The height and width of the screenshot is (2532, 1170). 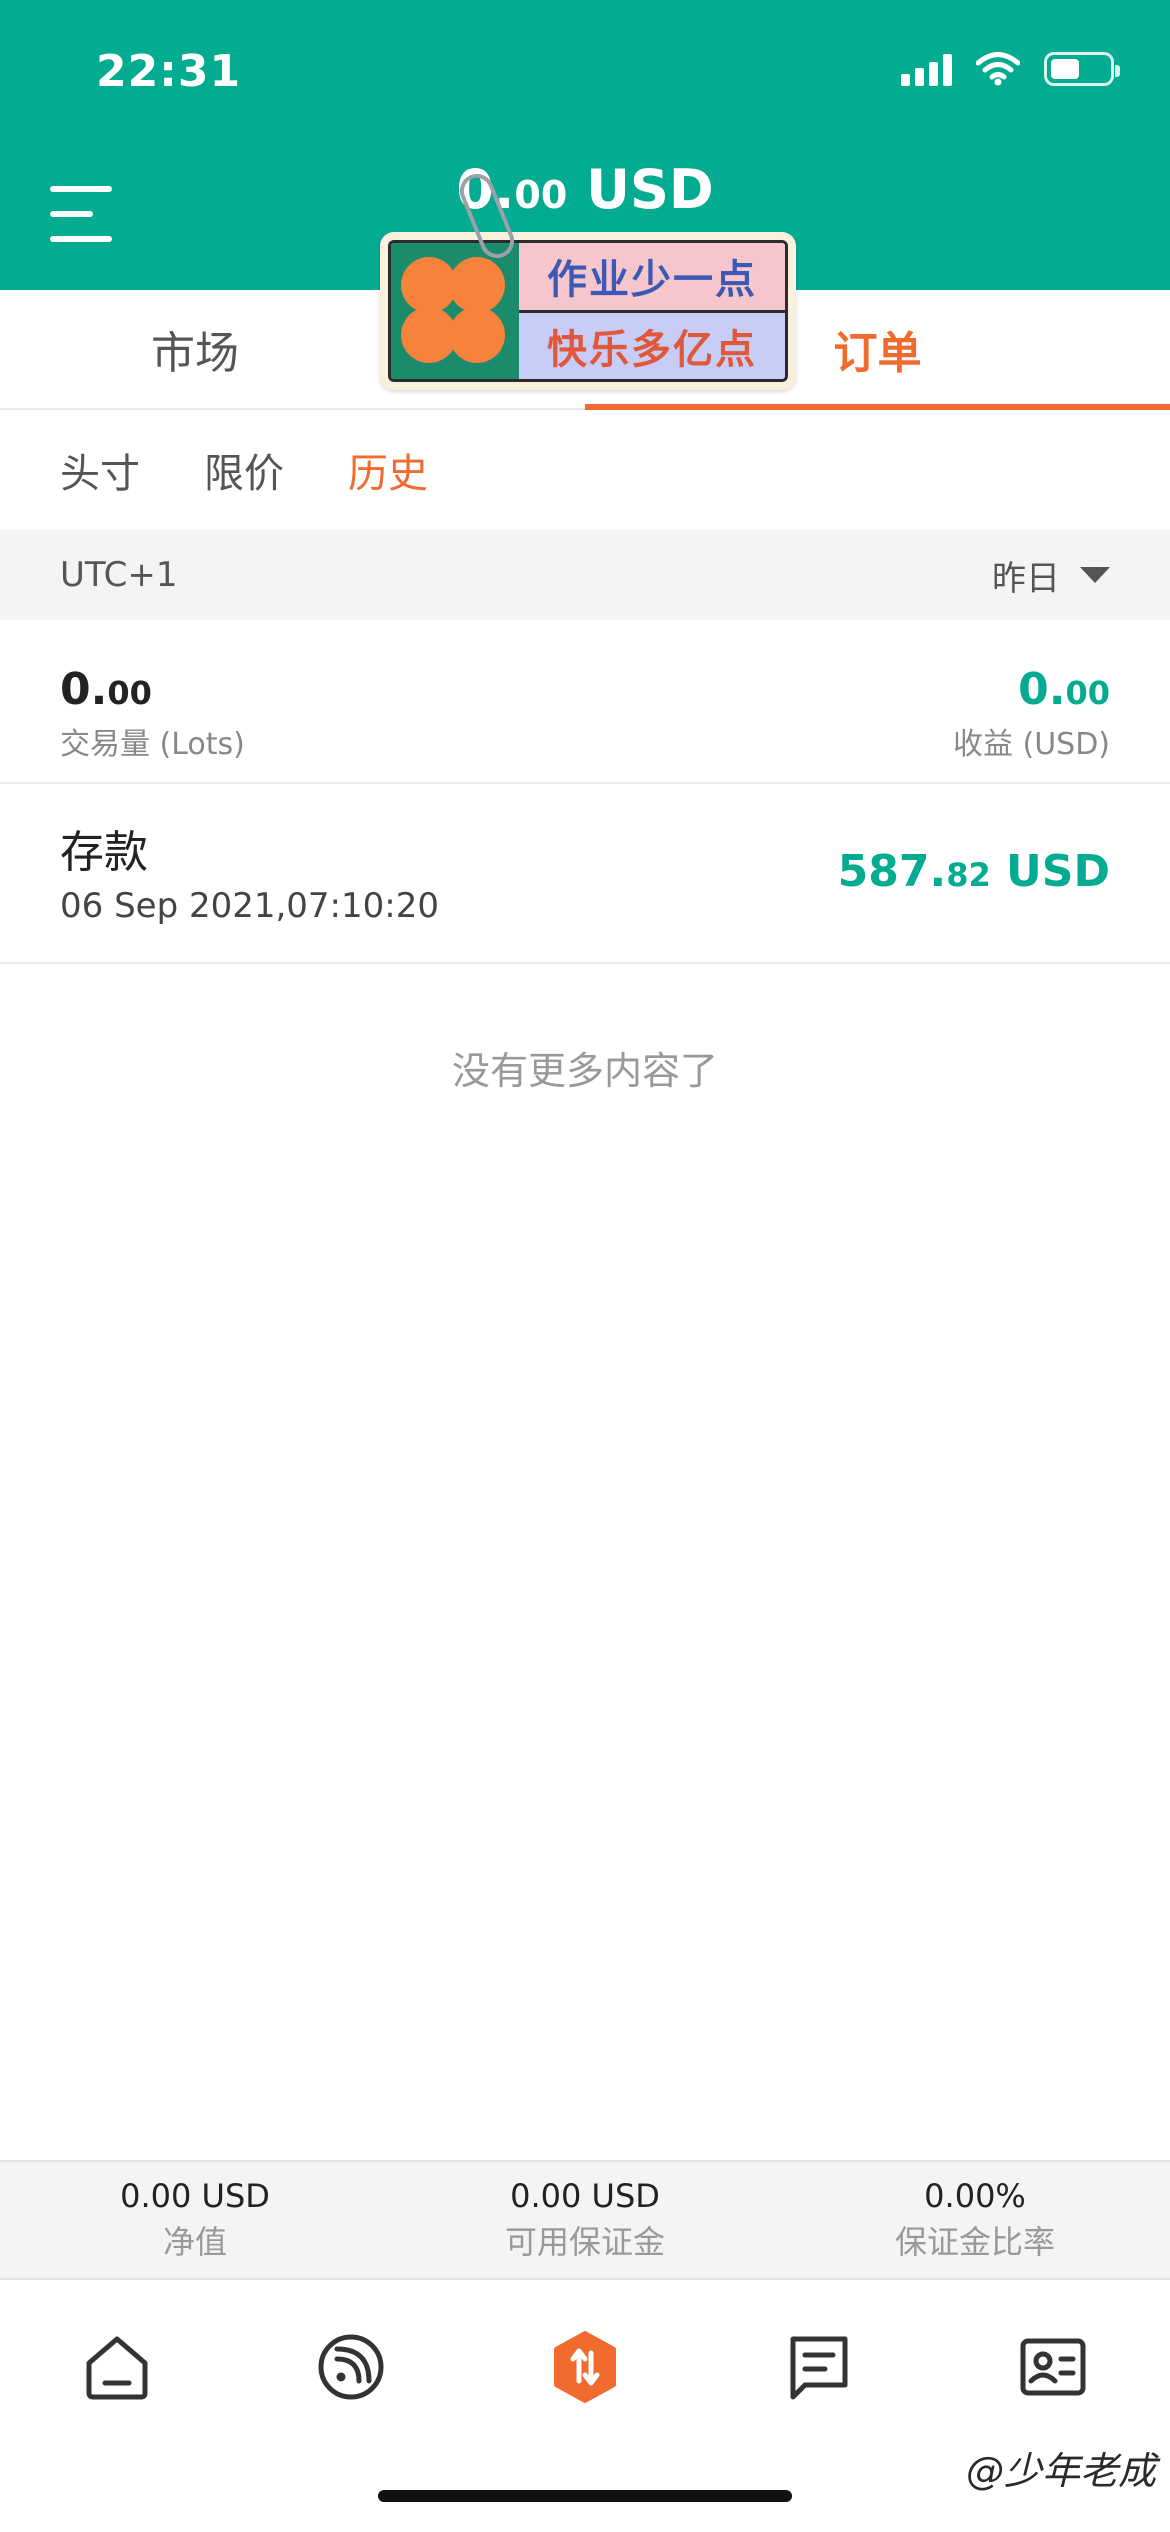 What do you see at coordinates (119, 575) in the screenshot?
I see `timezone-label: UTC+1` at bounding box center [119, 575].